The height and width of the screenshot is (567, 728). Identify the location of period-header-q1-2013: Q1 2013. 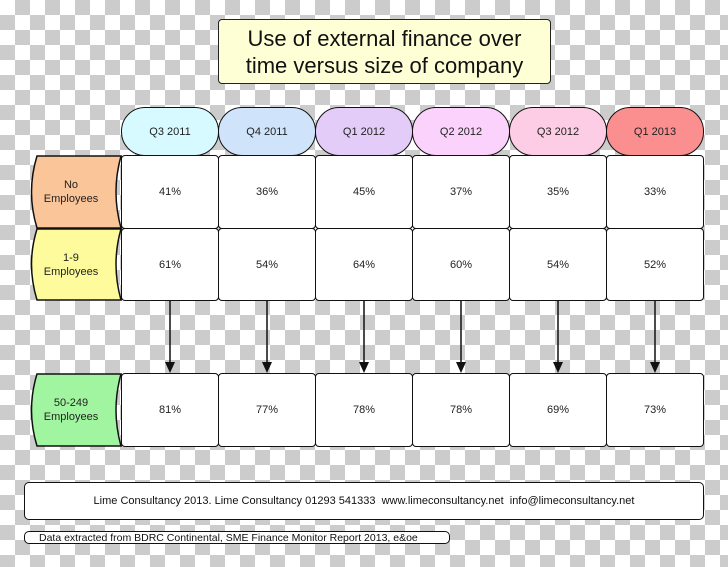
(655, 131).